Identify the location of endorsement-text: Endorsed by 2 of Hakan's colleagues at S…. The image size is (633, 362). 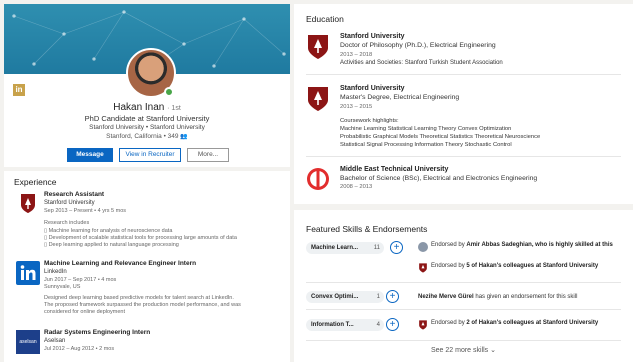
(515, 323).